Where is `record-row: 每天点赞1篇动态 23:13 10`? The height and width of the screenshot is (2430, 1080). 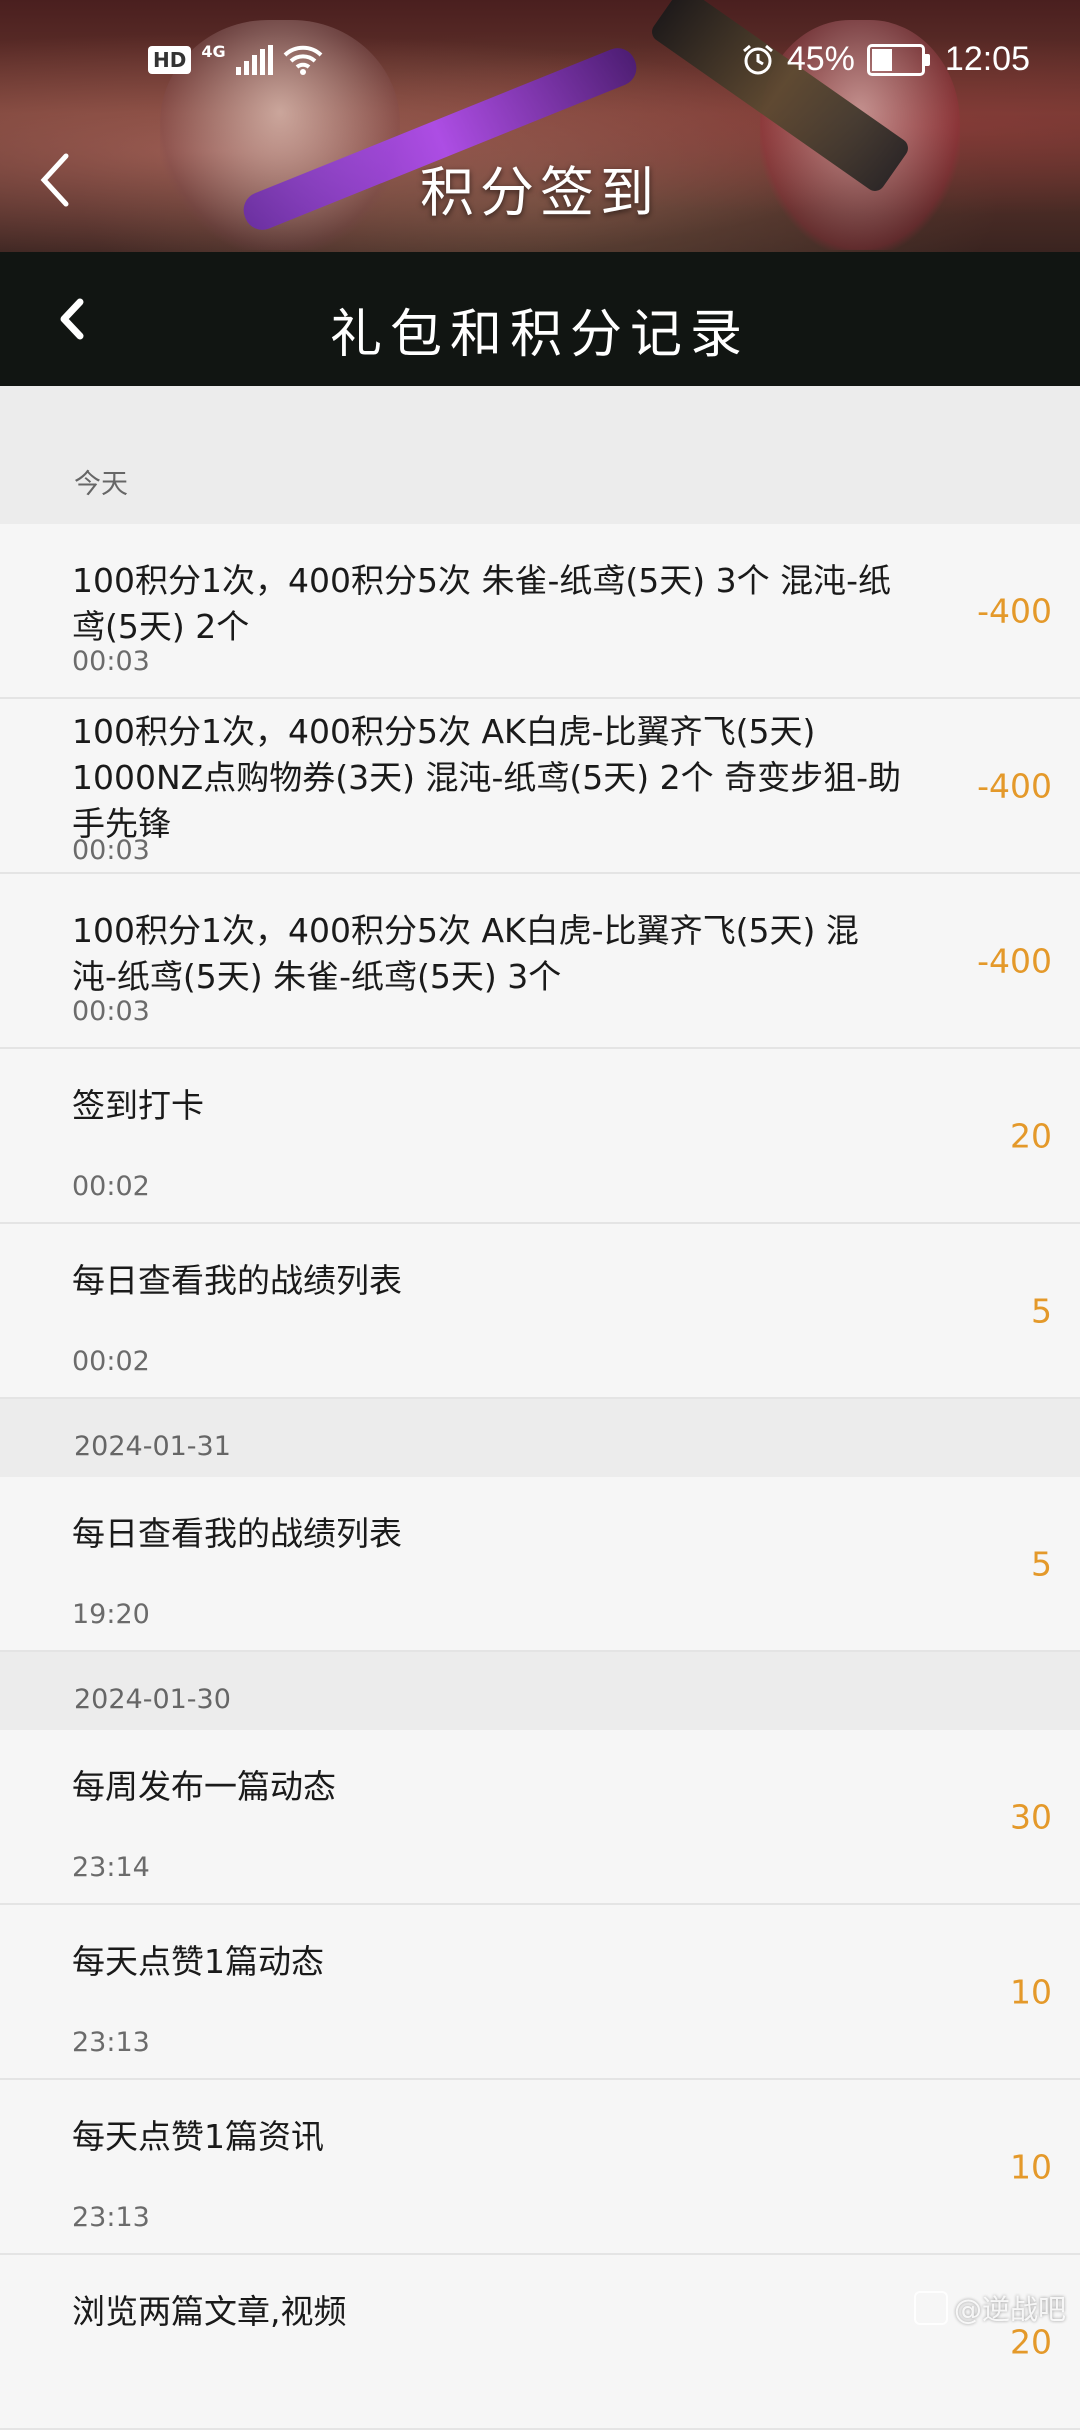
record-row: 每天点赞1篇动态 23:13 10 is located at coordinates (540, 1992).